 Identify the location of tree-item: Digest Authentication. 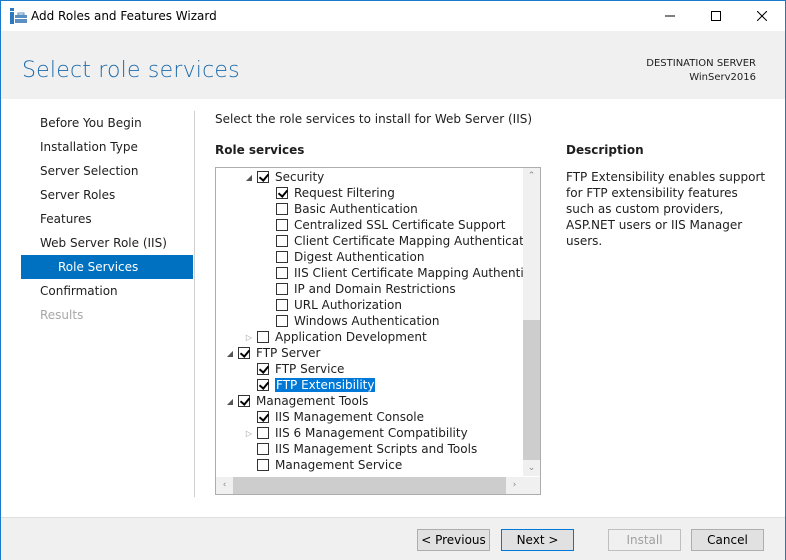
(343, 257).